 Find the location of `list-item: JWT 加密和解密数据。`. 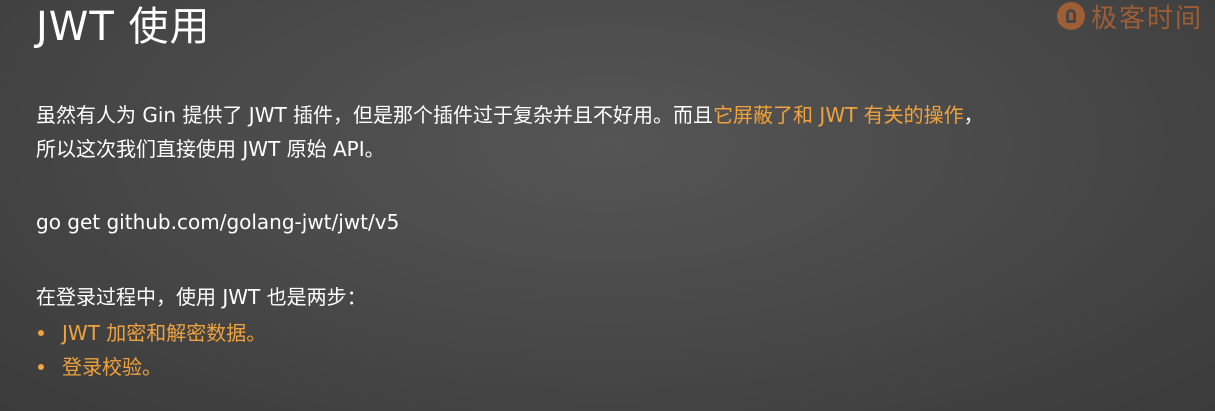

list-item: JWT 加密和解密数据。 is located at coordinates (151, 333).